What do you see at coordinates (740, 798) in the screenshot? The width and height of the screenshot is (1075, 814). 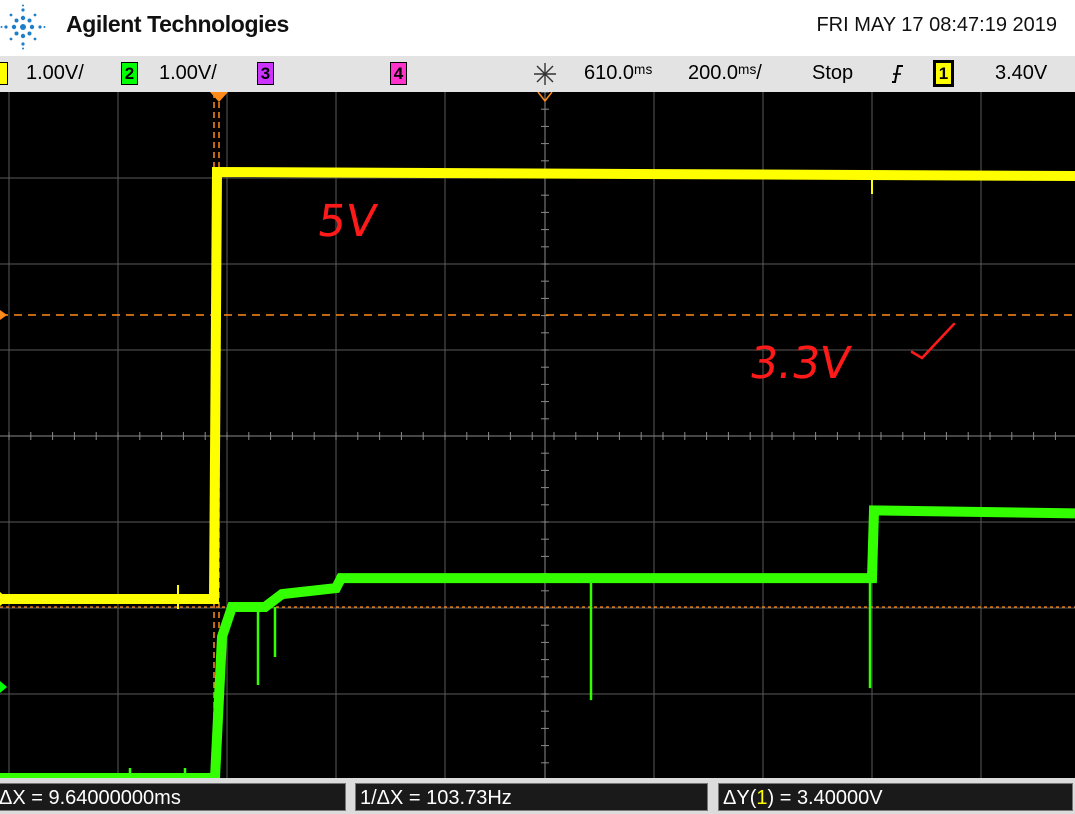 I see `delta-y-prefix: ΔY(` at bounding box center [740, 798].